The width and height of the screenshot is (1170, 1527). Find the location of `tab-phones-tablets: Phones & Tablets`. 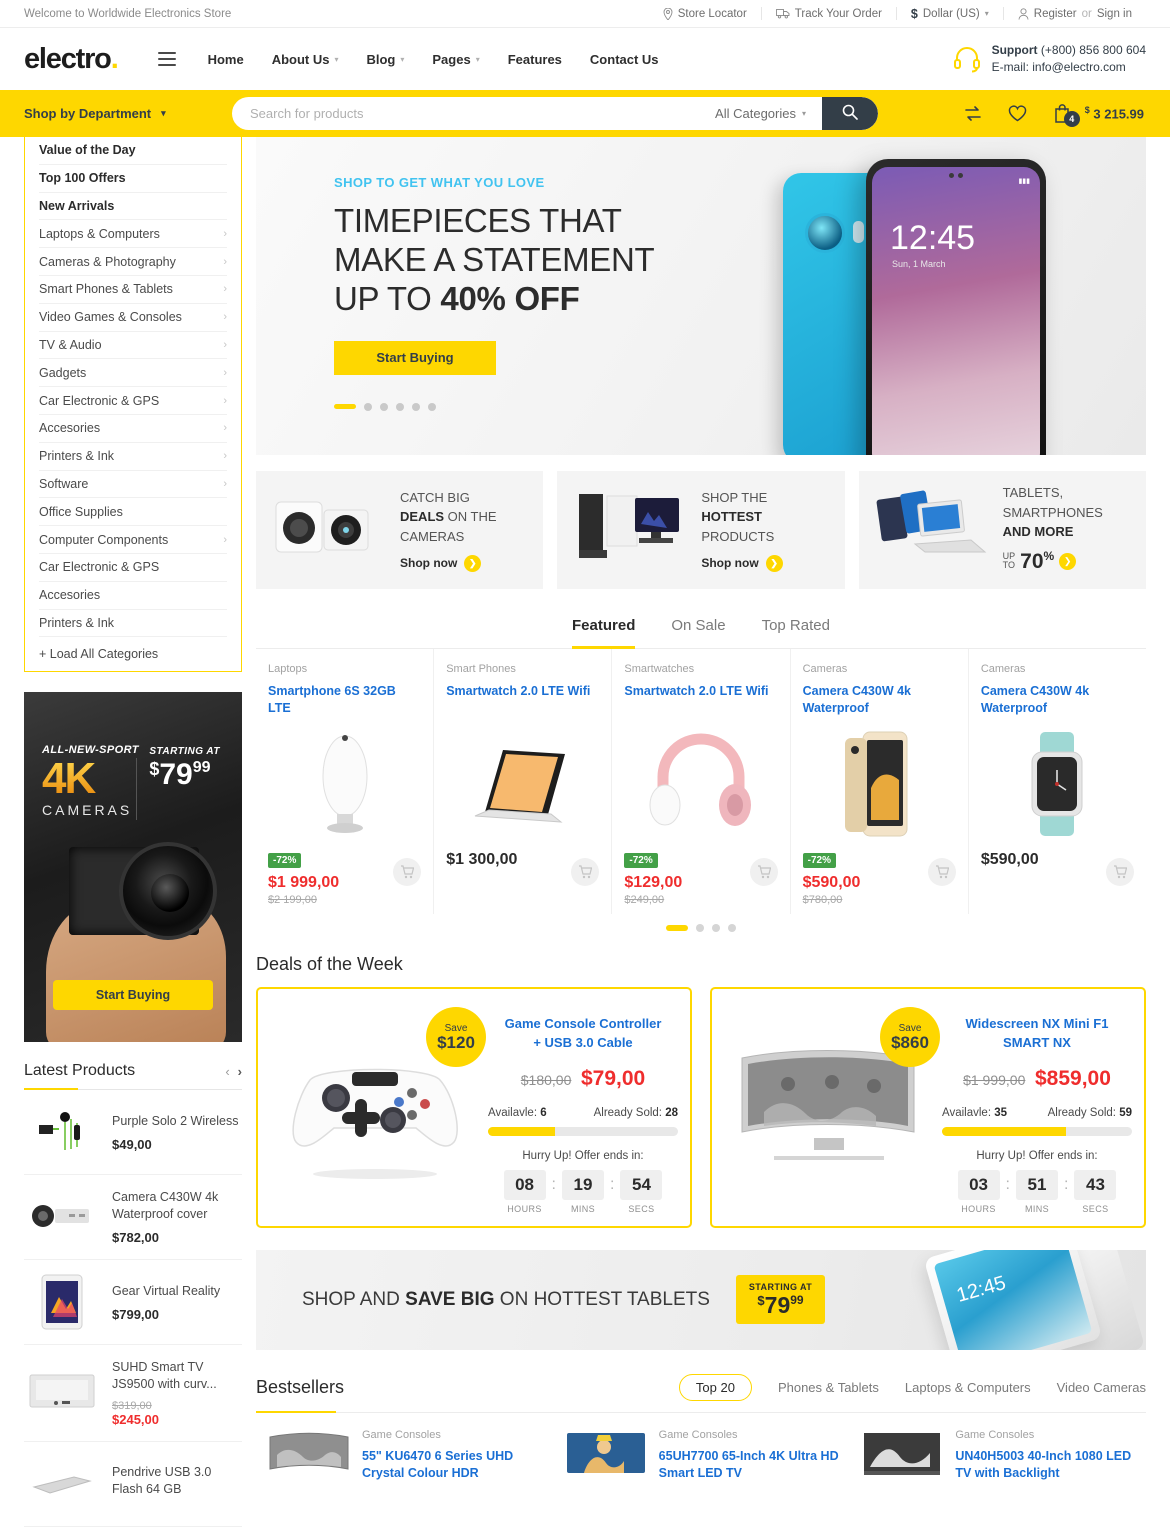

tab-phones-tablets: Phones & Tablets is located at coordinates (828, 1387).